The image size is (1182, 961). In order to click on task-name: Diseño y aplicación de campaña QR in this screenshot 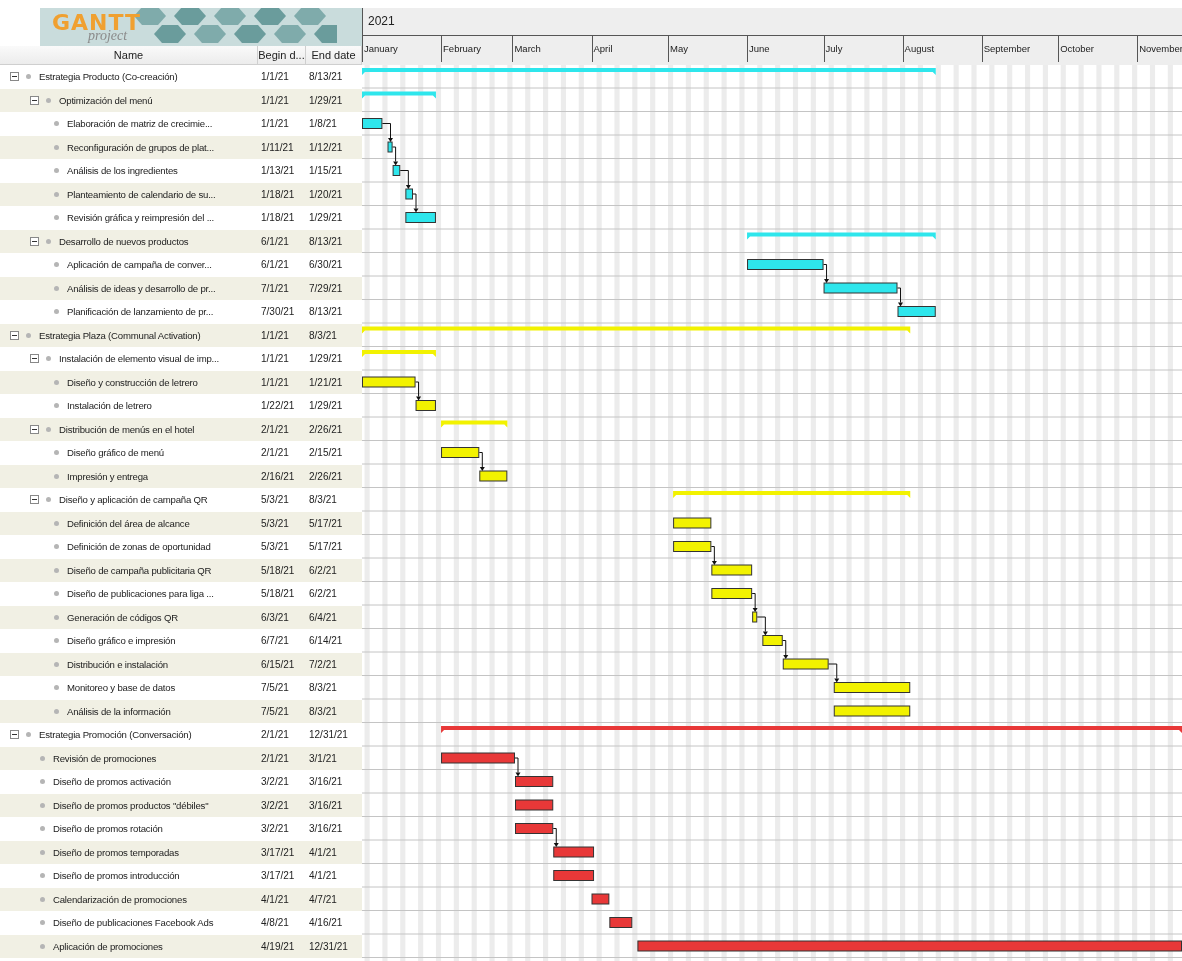, I will do `click(133, 500)`.